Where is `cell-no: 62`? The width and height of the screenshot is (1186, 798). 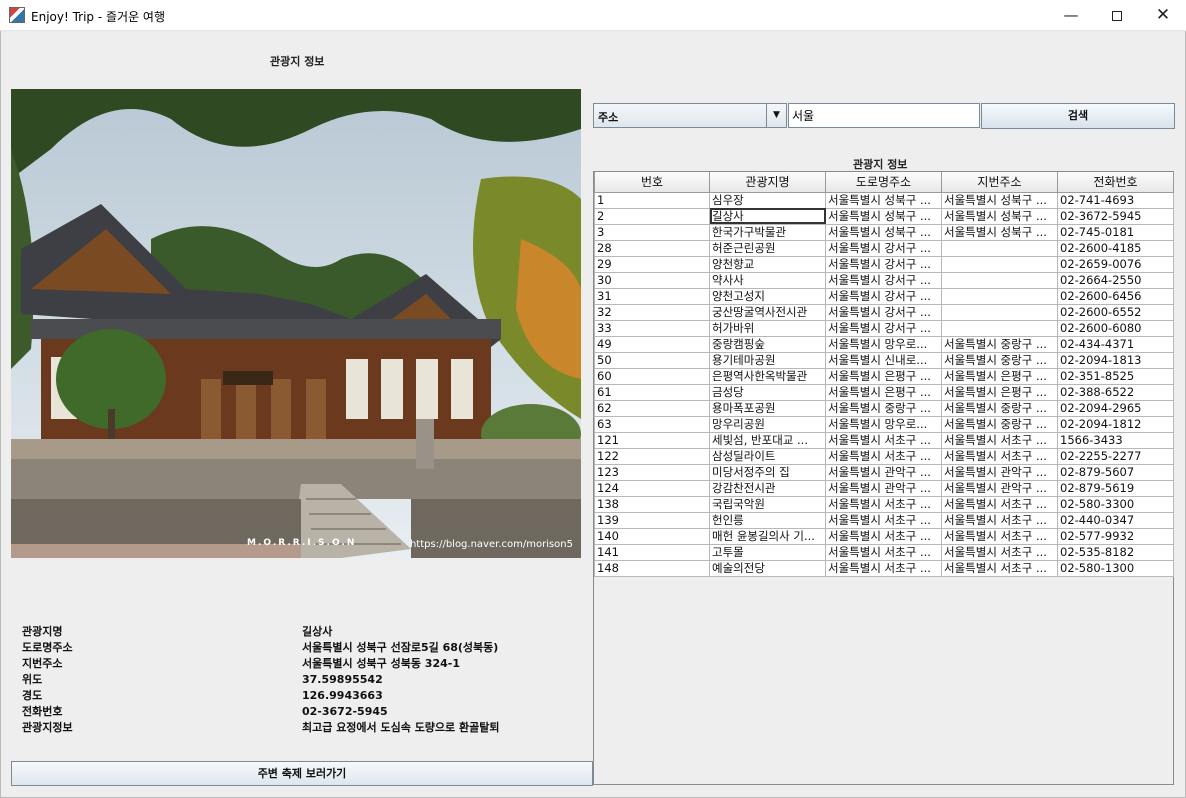 cell-no: 62 is located at coordinates (652, 408).